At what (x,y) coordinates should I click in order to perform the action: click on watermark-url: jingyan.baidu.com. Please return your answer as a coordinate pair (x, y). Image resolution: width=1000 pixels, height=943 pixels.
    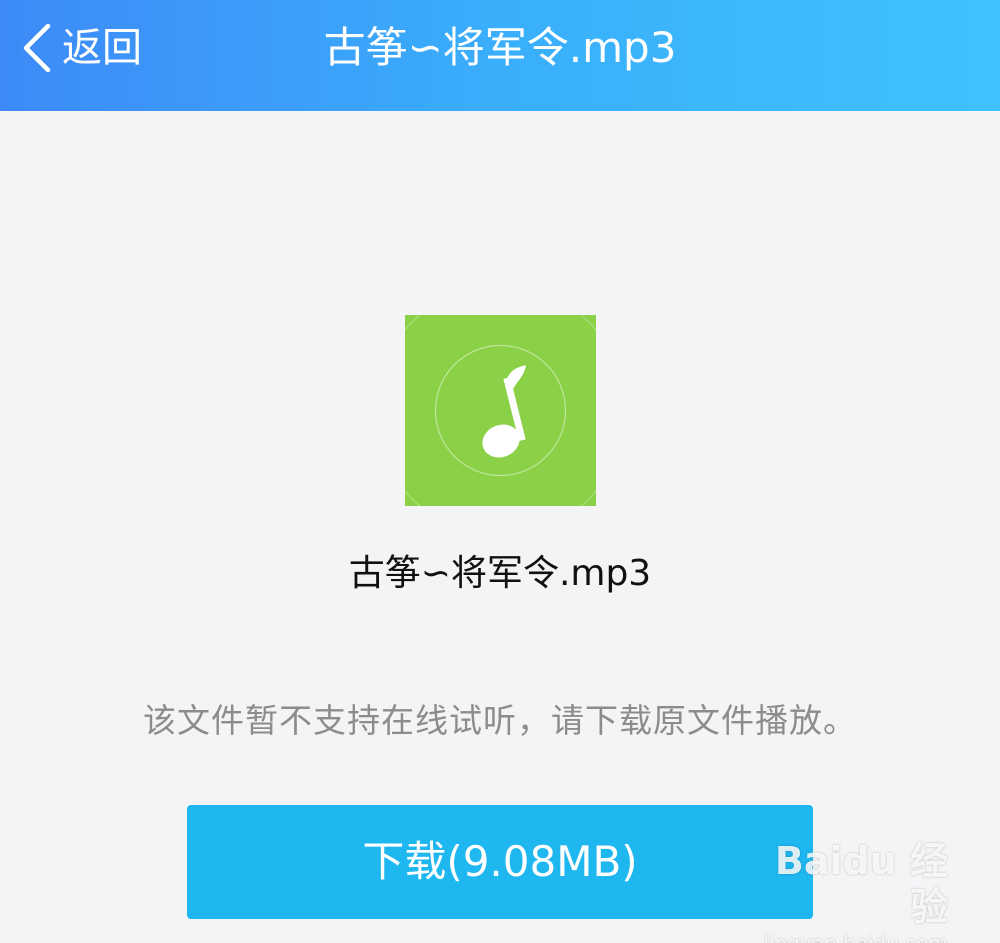
    Looking at the image, I should click on (855, 937).